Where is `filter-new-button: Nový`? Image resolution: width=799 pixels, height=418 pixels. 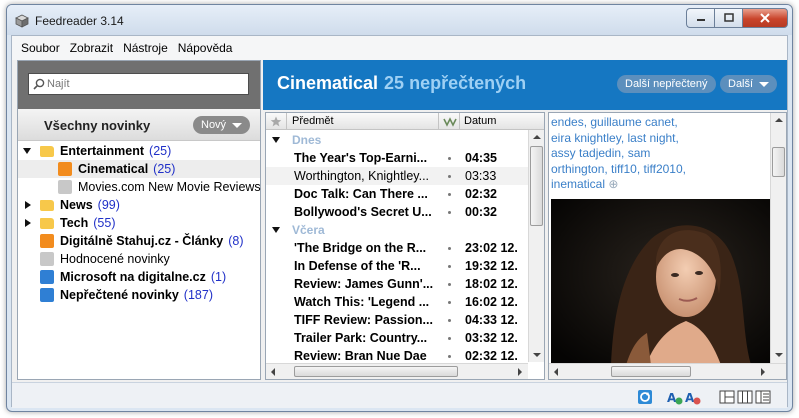 filter-new-button: Nový is located at coordinates (222, 125).